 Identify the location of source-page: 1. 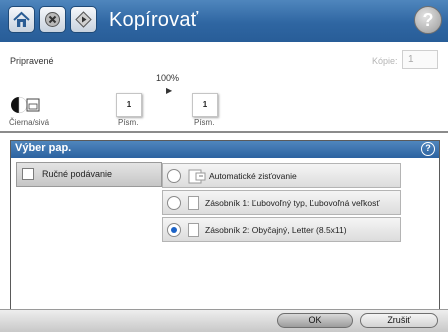
(129, 105).